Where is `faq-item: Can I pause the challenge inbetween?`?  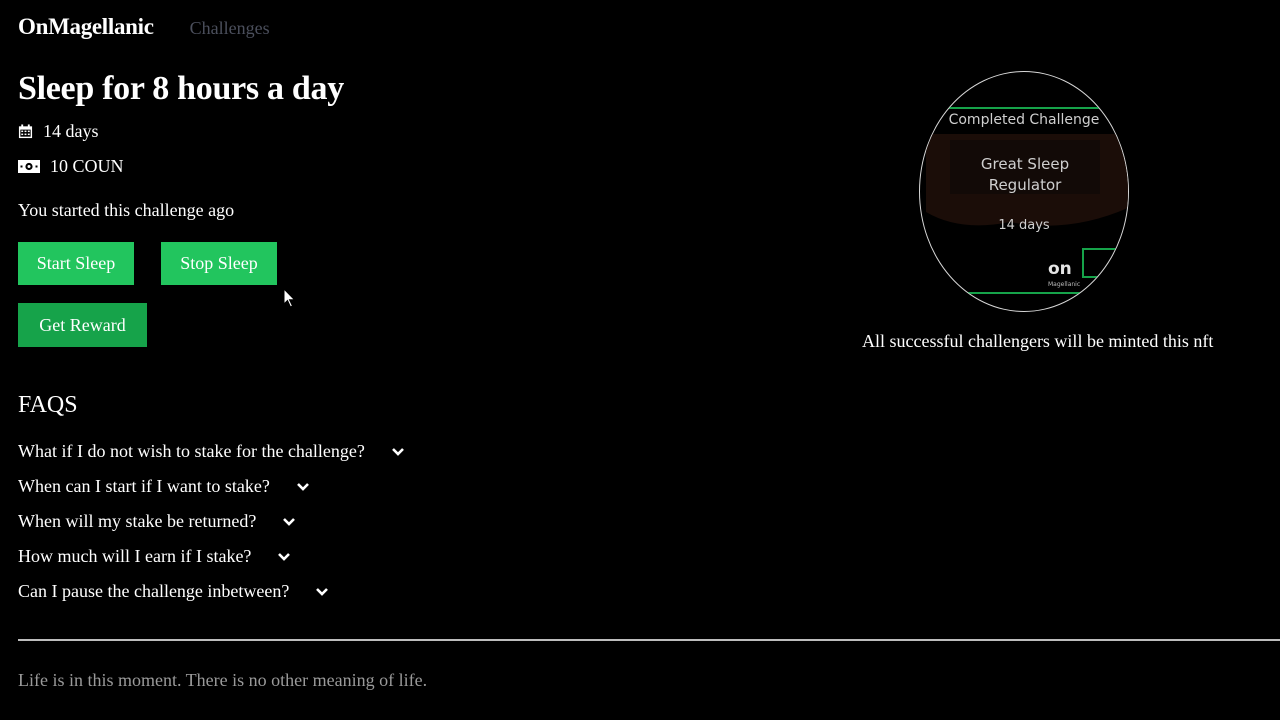 faq-item: Can I pause the challenge inbetween? is located at coordinates (173, 591).